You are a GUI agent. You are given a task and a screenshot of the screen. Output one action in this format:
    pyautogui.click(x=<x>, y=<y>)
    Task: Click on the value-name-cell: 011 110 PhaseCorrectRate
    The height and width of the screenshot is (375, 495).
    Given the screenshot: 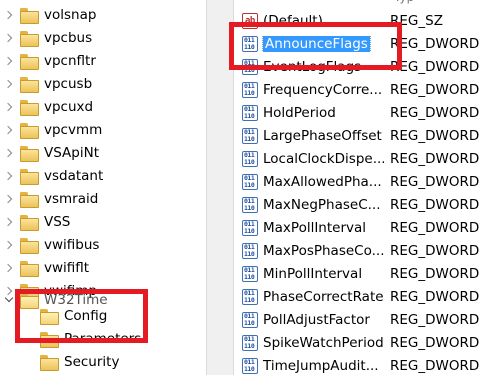 What is the action you would take?
    pyautogui.click(x=309, y=296)
    